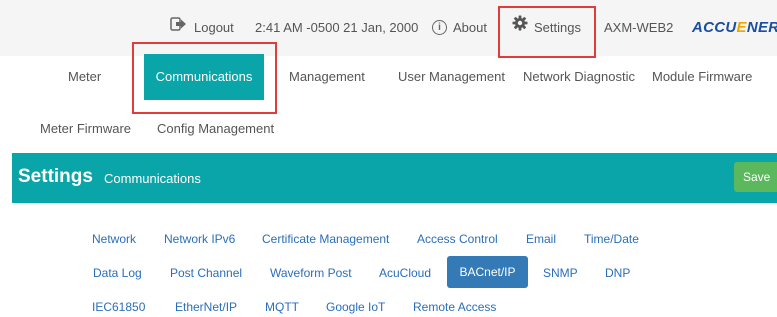 Image resolution: width=777 pixels, height=317 pixels. Describe the element at coordinates (405, 273) in the screenshot. I see `tab-acucloud: AcuCloud` at that location.